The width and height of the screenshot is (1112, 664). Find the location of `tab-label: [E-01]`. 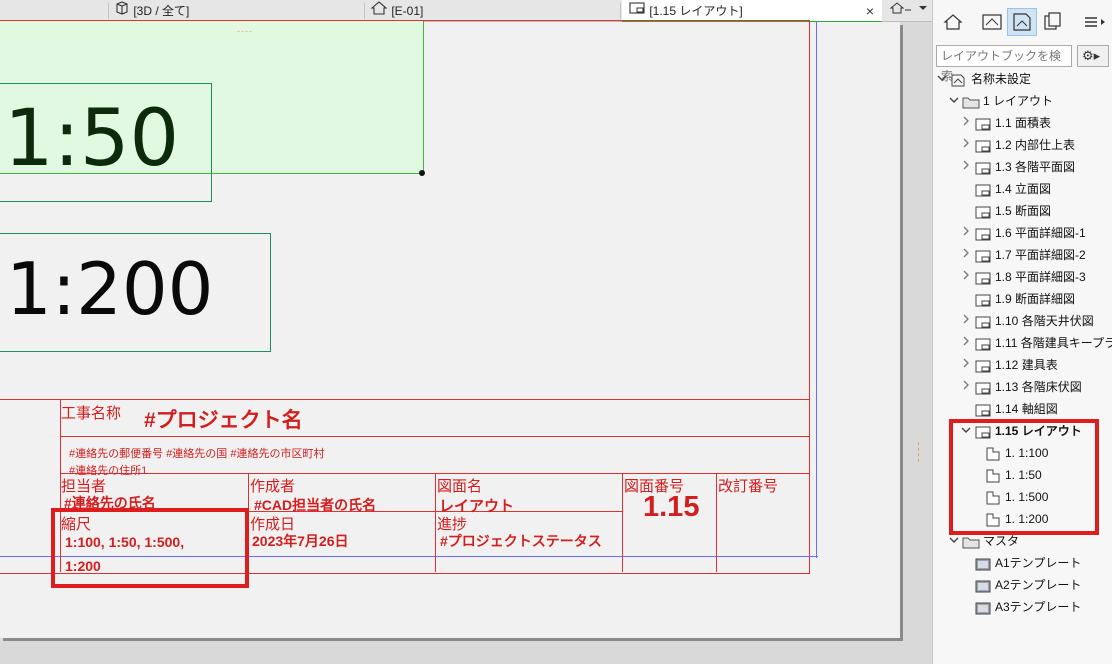

tab-label: [E-01] is located at coordinates (407, 11).